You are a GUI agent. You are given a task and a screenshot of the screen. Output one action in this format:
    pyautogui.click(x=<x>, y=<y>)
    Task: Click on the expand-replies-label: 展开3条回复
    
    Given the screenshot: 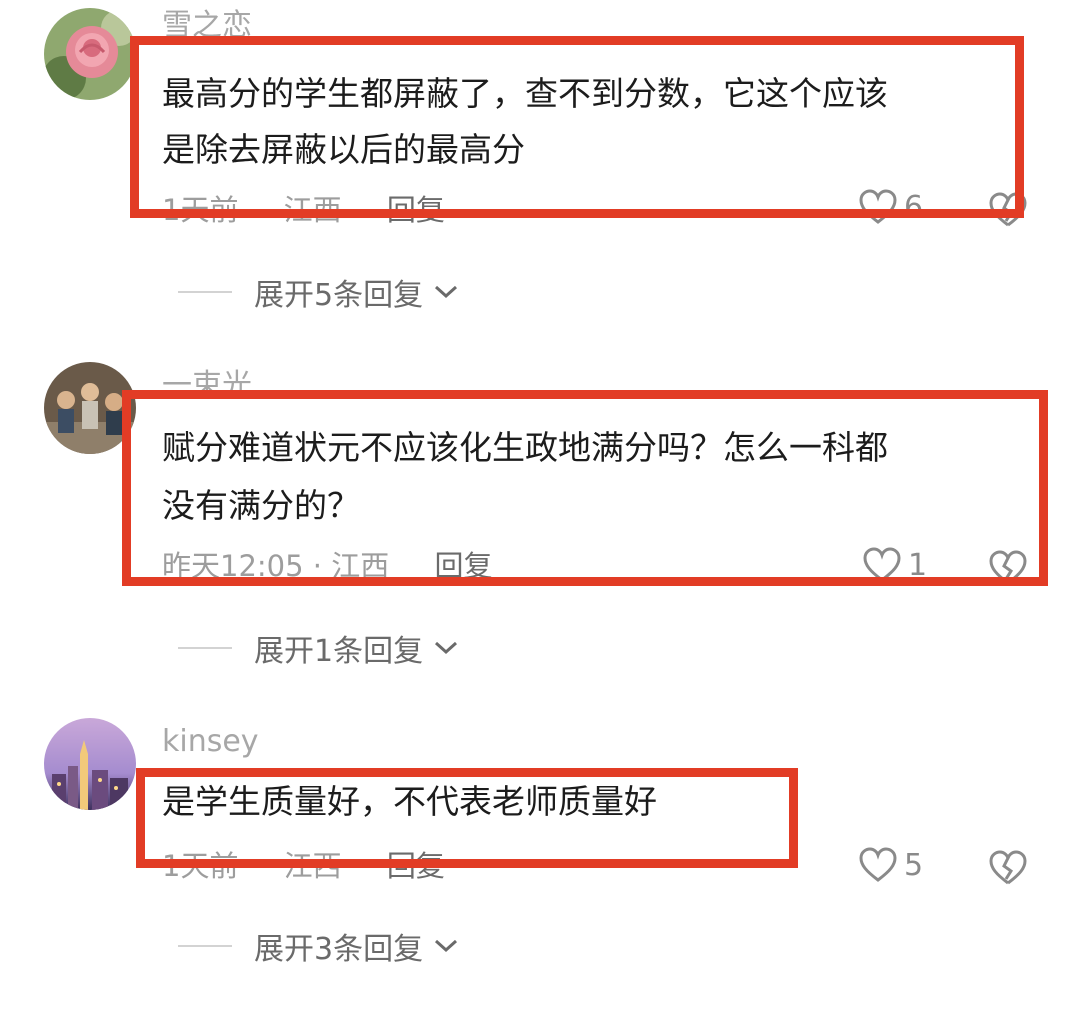 What is the action you would take?
    pyautogui.click(x=339, y=949)
    